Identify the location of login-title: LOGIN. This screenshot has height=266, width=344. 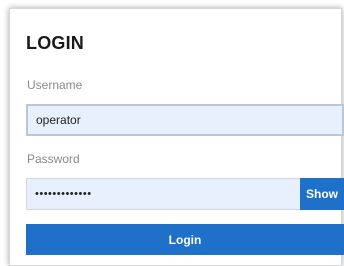
(55, 43).